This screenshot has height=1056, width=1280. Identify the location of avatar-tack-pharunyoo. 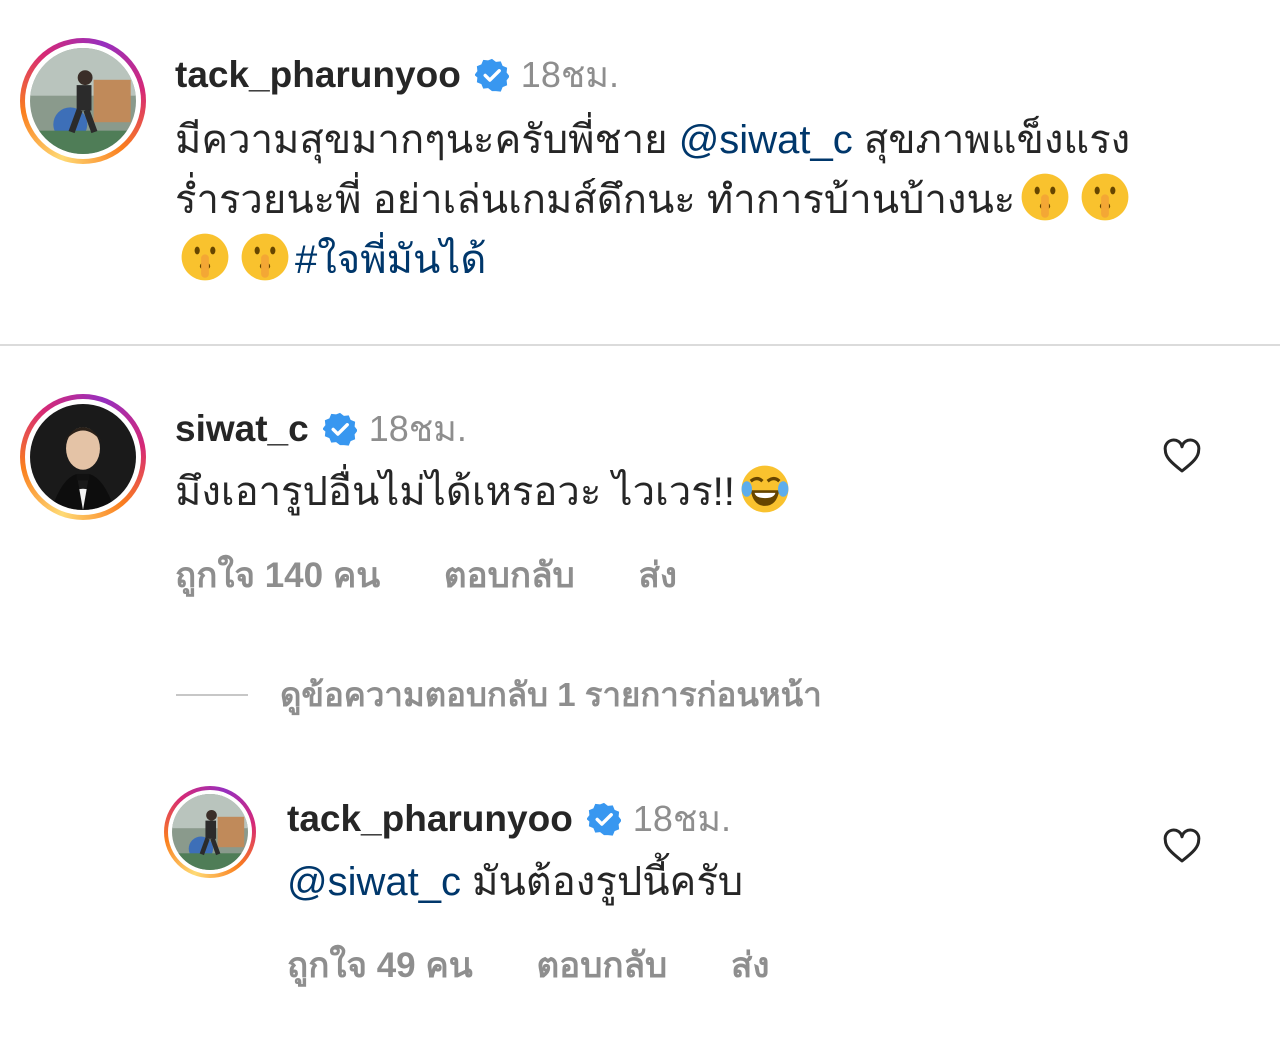
(83, 101).